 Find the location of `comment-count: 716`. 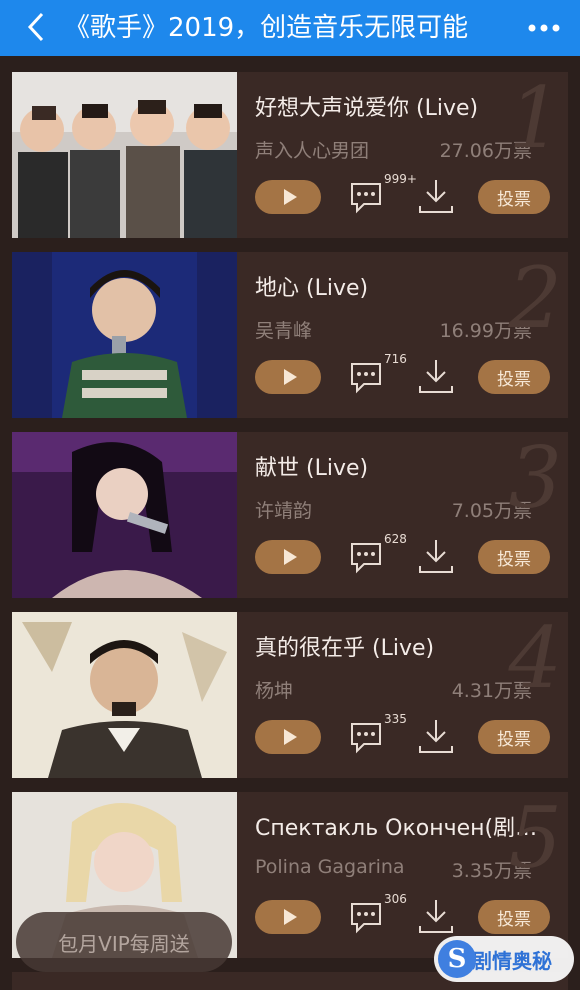

comment-count: 716 is located at coordinates (395, 359).